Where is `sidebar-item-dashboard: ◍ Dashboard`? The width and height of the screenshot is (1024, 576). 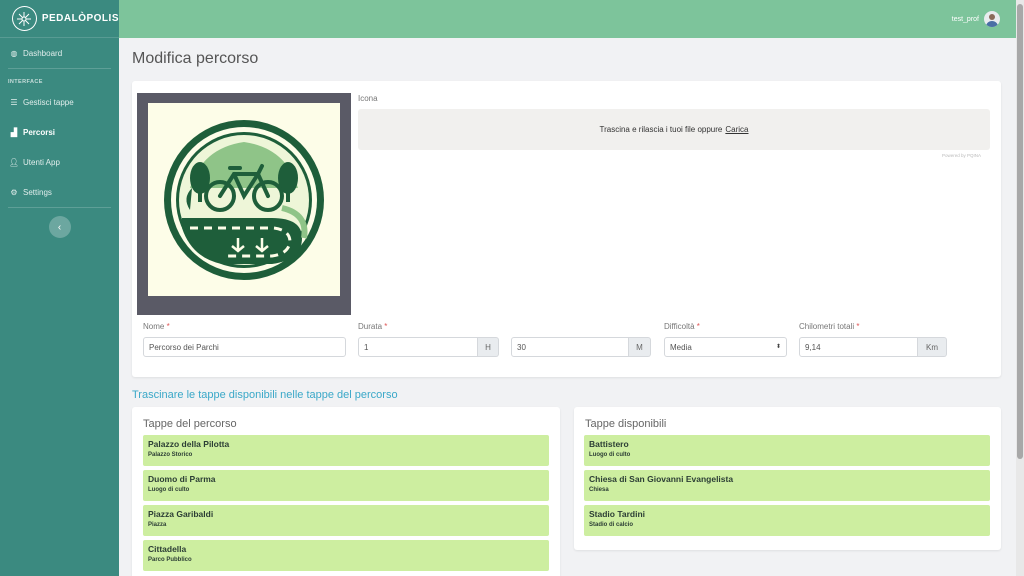 sidebar-item-dashboard: ◍ Dashboard is located at coordinates (59, 53).